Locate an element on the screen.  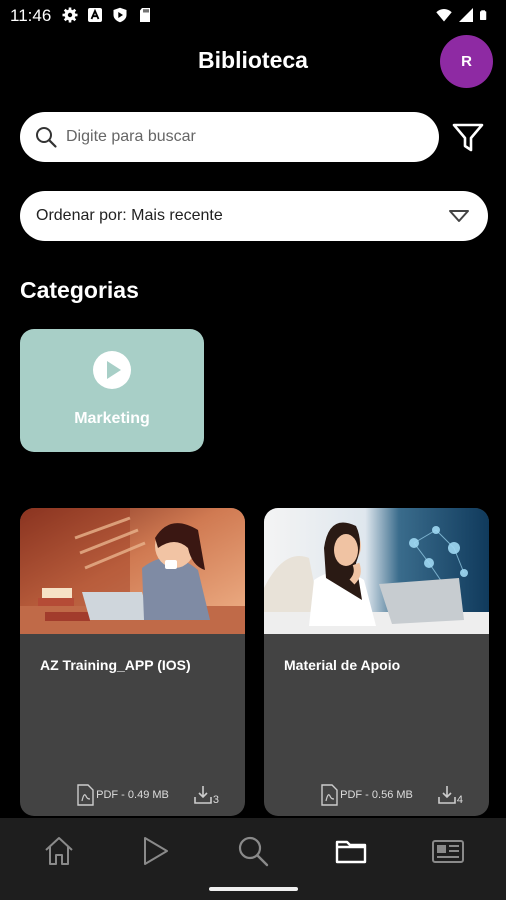
play-icon is located at coordinates (156, 851).